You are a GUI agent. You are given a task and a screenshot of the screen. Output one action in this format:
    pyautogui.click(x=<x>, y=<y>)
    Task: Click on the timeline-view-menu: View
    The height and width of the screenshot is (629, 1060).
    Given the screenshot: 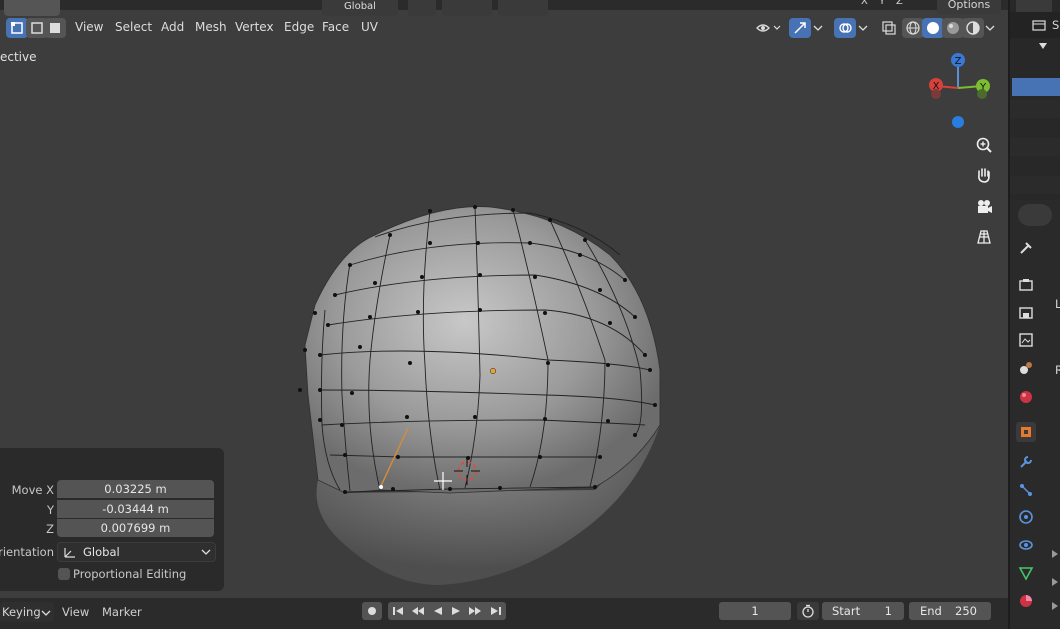 What is the action you would take?
    pyautogui.click(x=75, y=612)
    